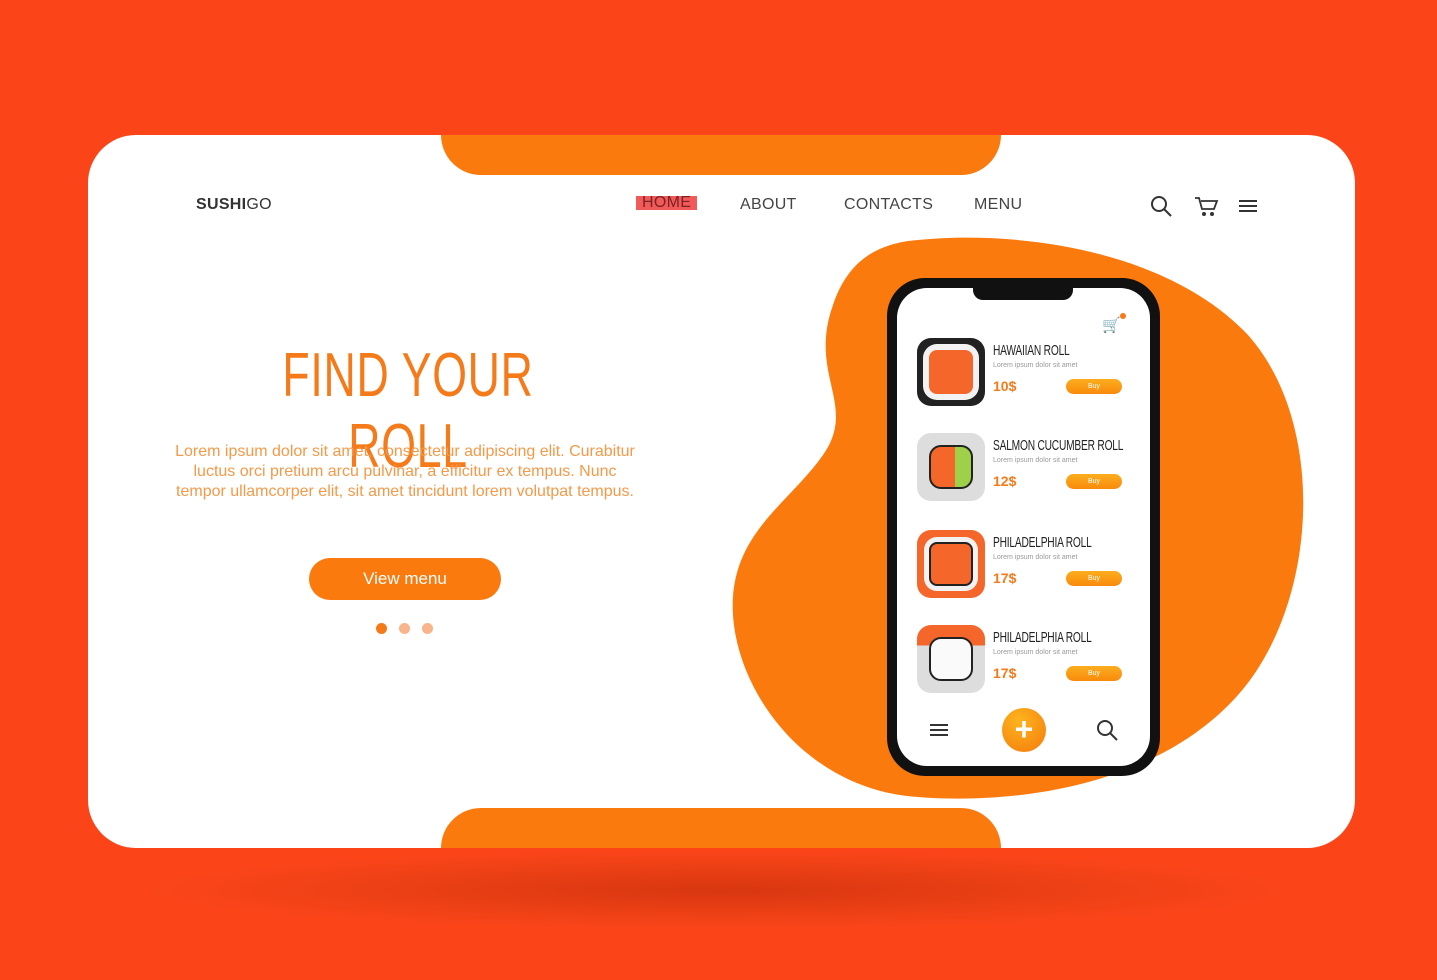 This screenshot has height=980, width=1437. What do you see at coordinates (1005, 386) in the screenshot?
I see `item-price: 10$` at bounding box center [1005, 386].